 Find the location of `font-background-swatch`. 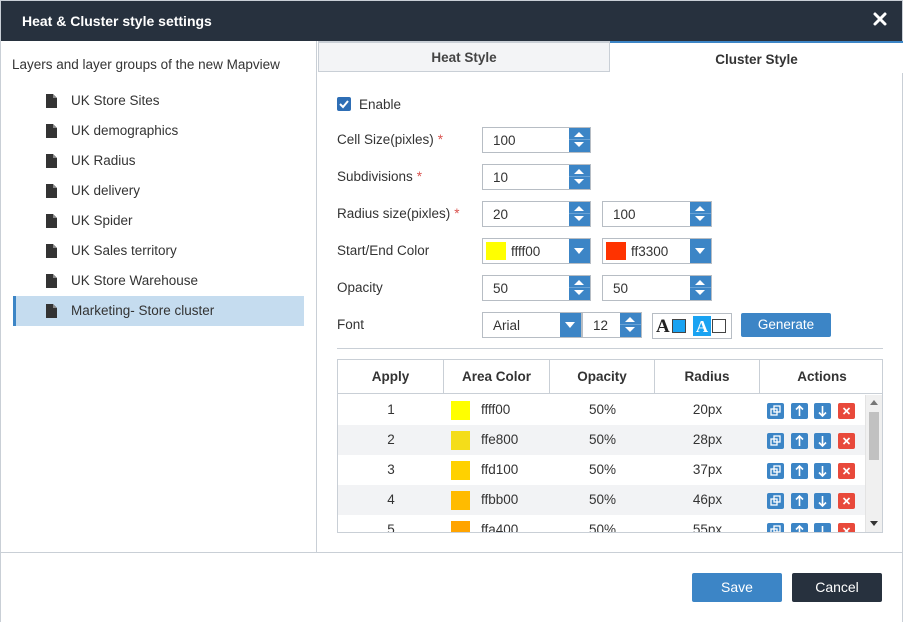

font-background-swatch is located at coordinates (719, 326).